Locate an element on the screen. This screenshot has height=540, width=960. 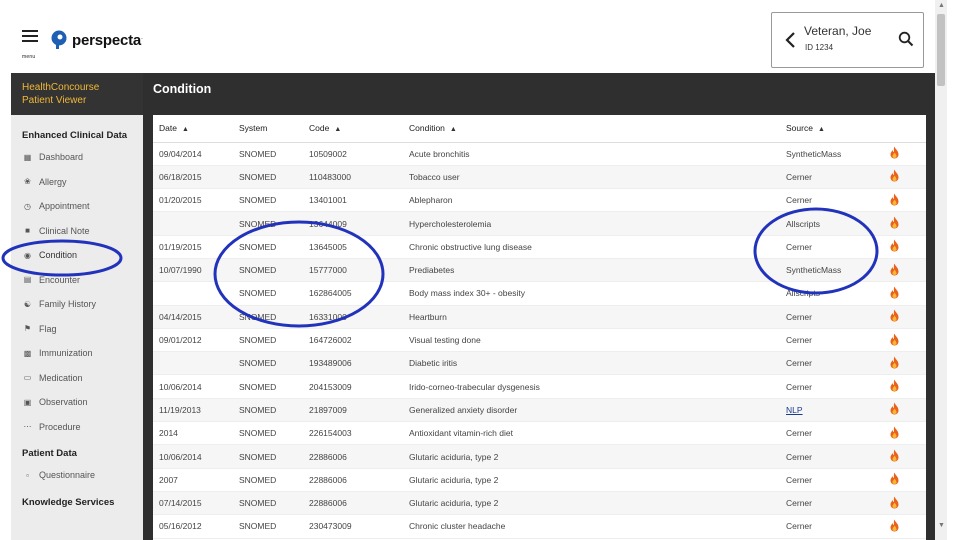
scroll-thumb is located at coordinates (941, 50).